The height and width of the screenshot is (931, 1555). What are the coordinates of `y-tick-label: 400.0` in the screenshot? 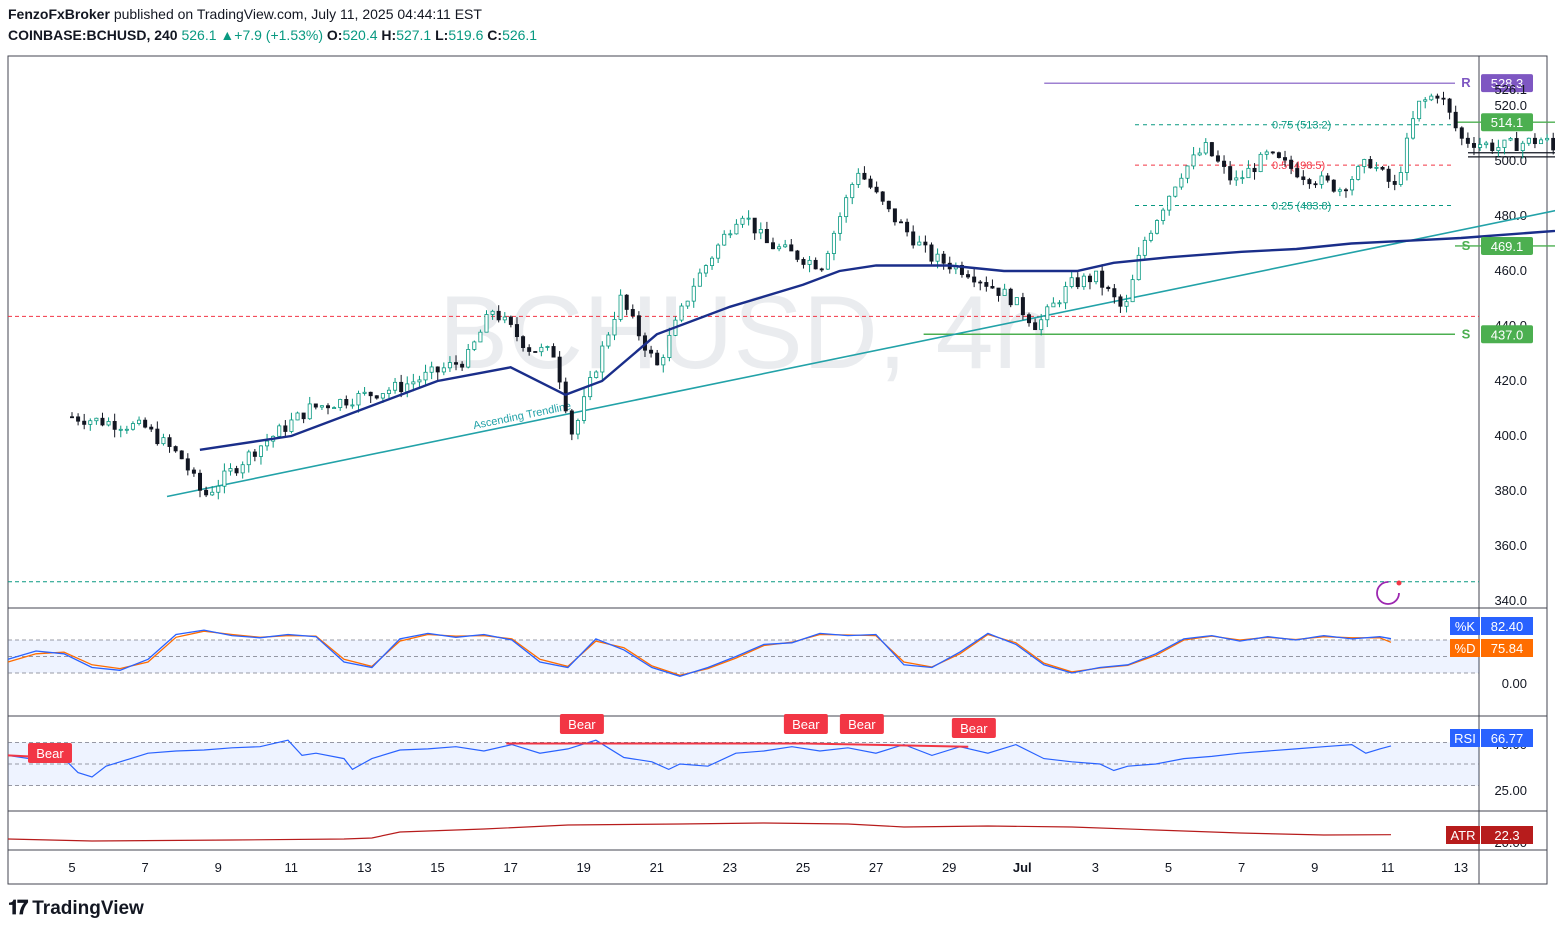 It's located at (1510, 435).